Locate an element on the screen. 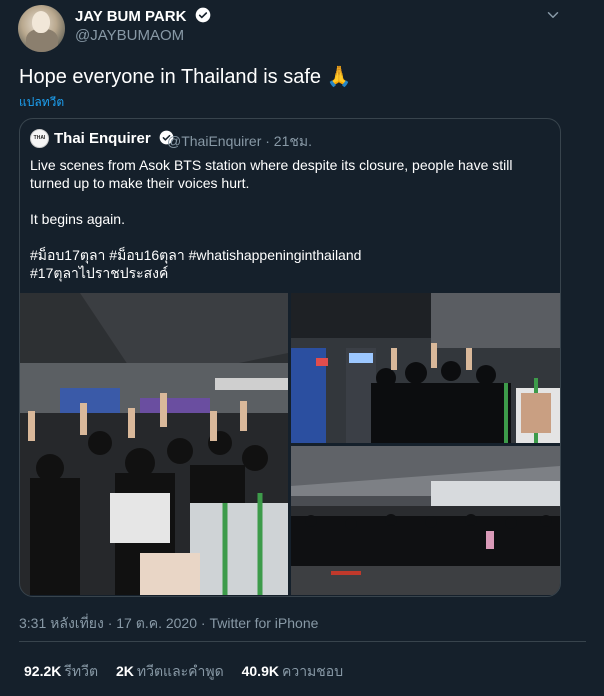 The width and height of the screenshot is (604, 696). quote-author-name: Thai Enquirer is located at coordinates (114, 138).